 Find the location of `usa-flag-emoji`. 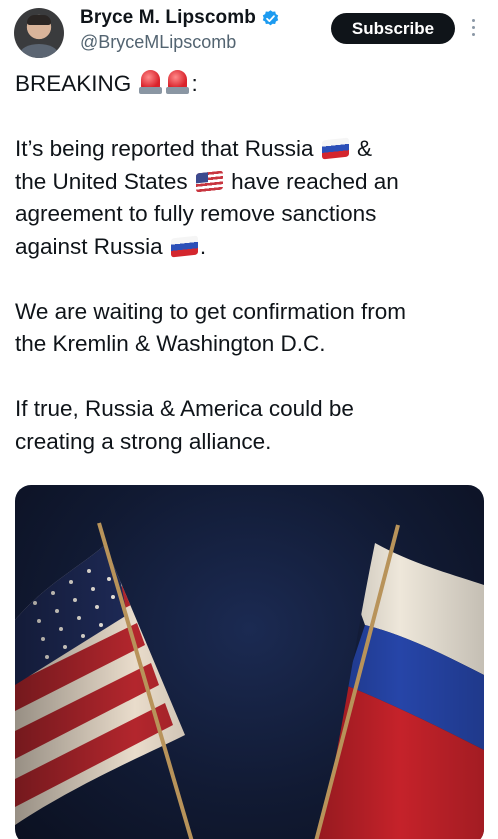

usa-flag-emoji is located at coordinates (209, 181).